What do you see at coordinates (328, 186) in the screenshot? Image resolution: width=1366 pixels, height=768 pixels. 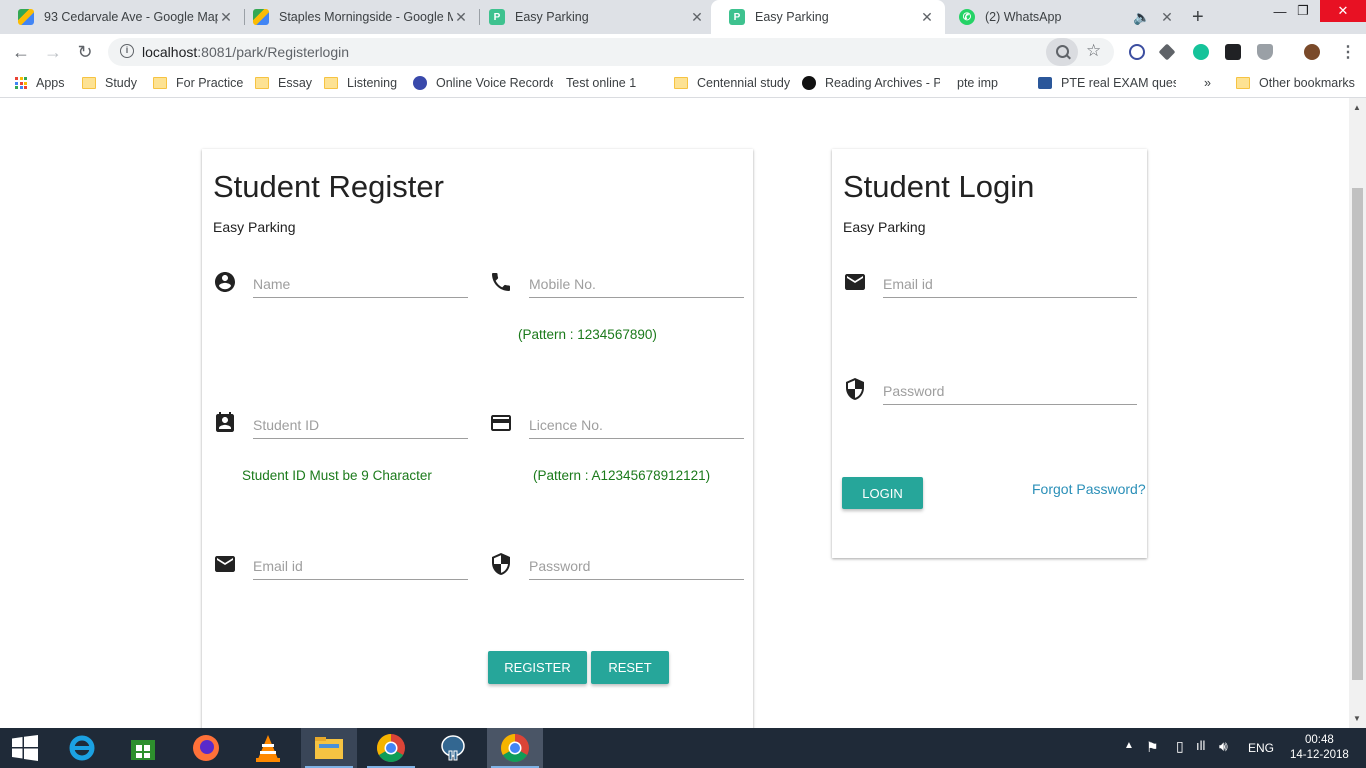 I see `register-title: Student Register` at bounding box center [328, 186].